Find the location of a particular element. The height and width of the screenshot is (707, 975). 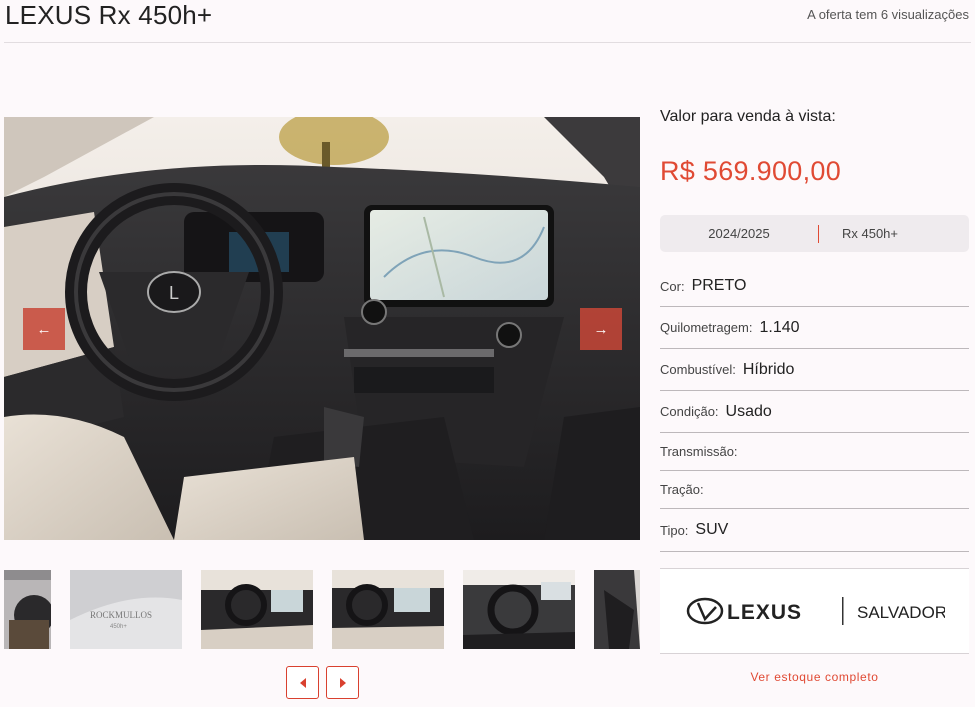

spec-row-transmission: Transmissão: is located at coordinates (814, 452).